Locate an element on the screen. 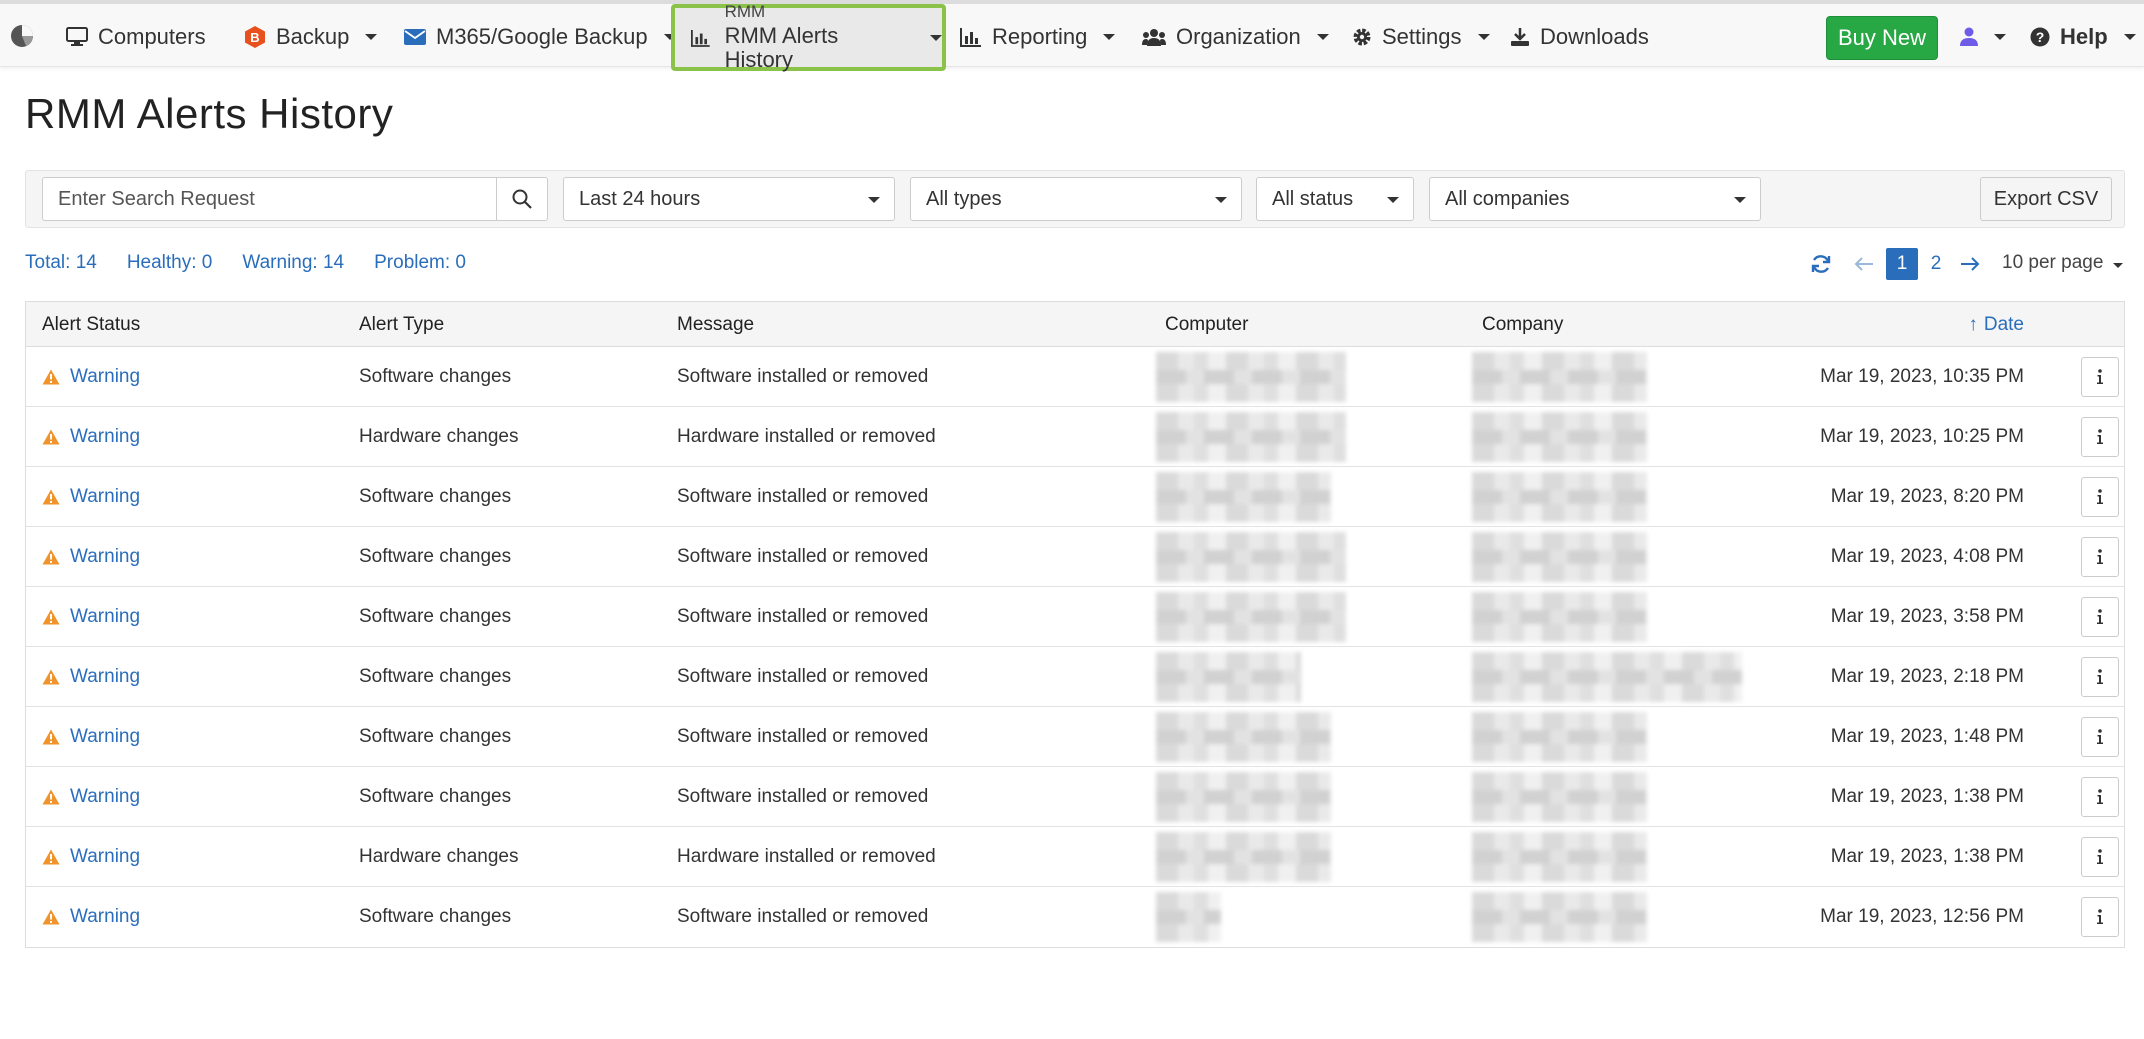 This screenshot has width=2144, height=1039. user-menu is located at coordinates (1983, 37).